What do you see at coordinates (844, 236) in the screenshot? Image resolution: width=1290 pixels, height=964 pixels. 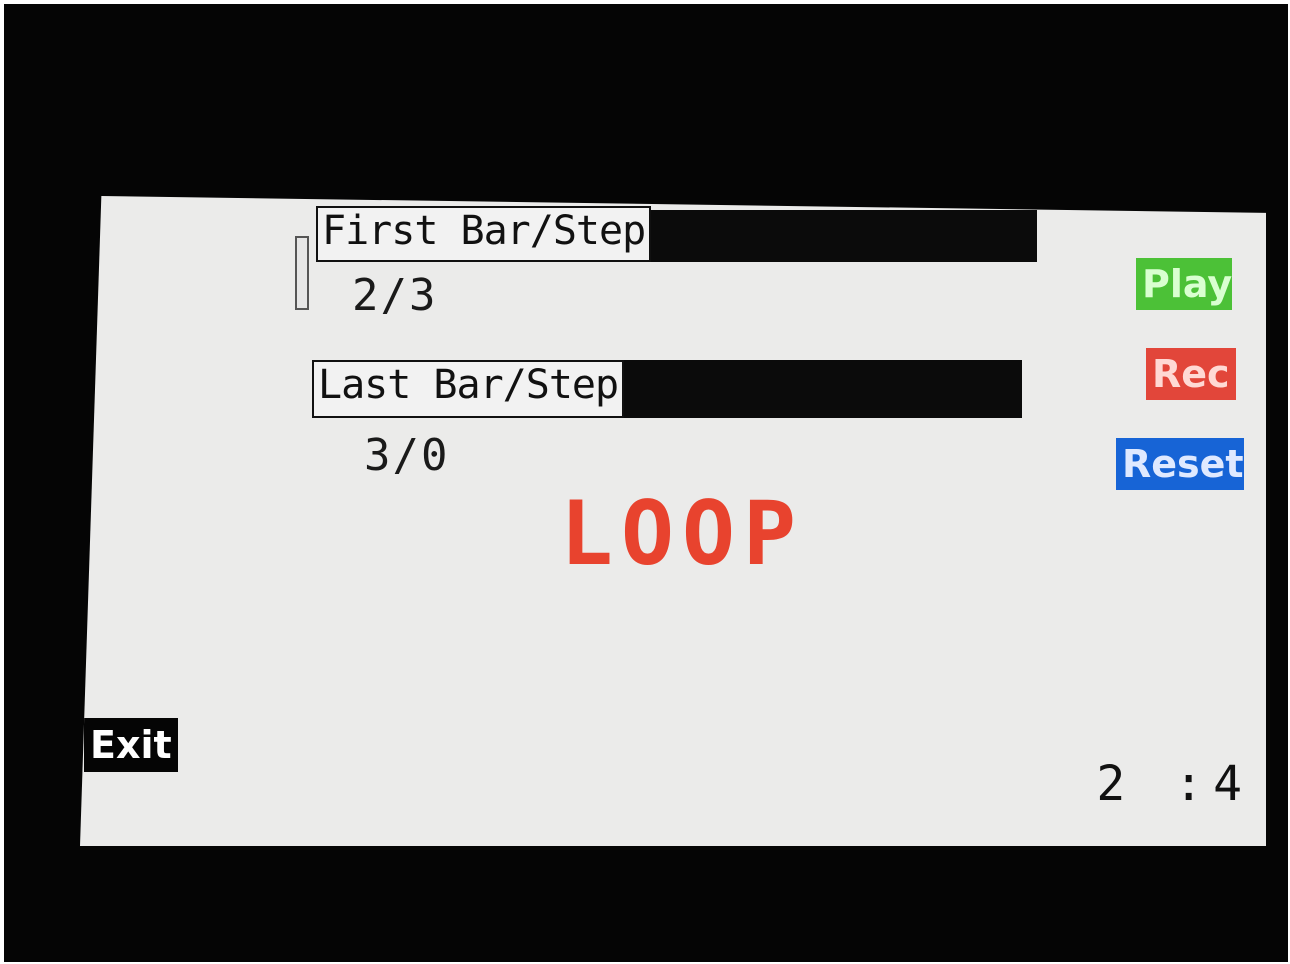 I see `first-bar-step-bar` at bounding box center [844, 236].